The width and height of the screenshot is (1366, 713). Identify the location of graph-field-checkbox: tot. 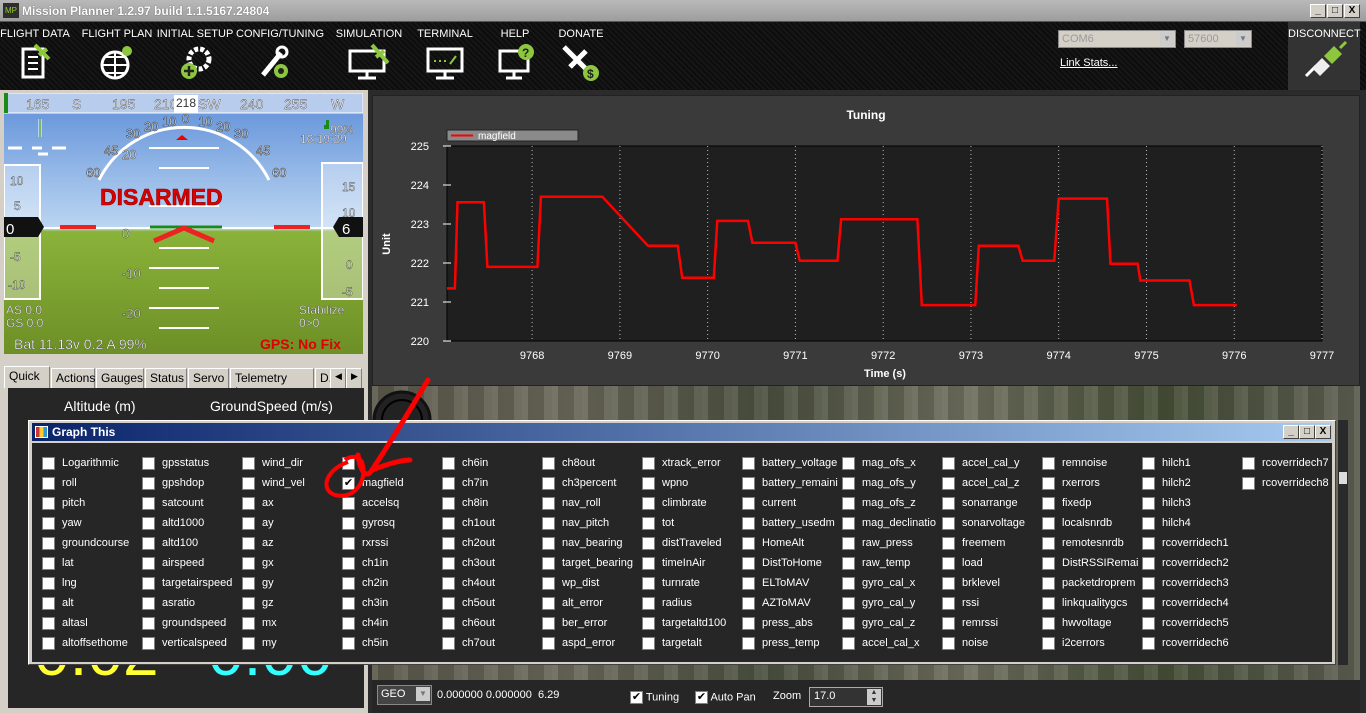
(692, 523).